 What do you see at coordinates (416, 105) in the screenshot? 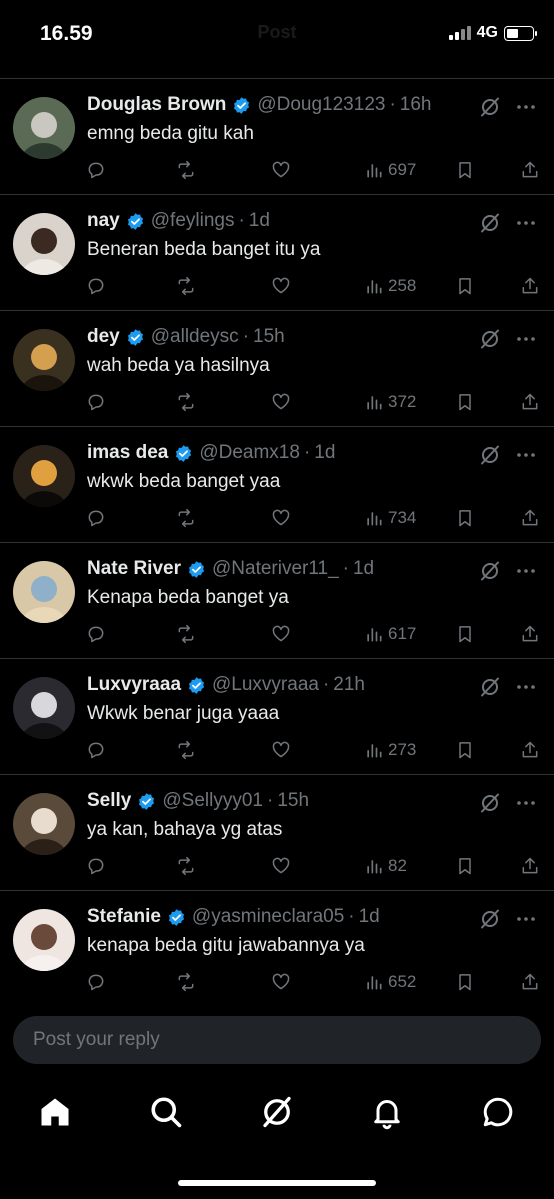
I see `reply-time: 16h` at bounding box center [416, 105].